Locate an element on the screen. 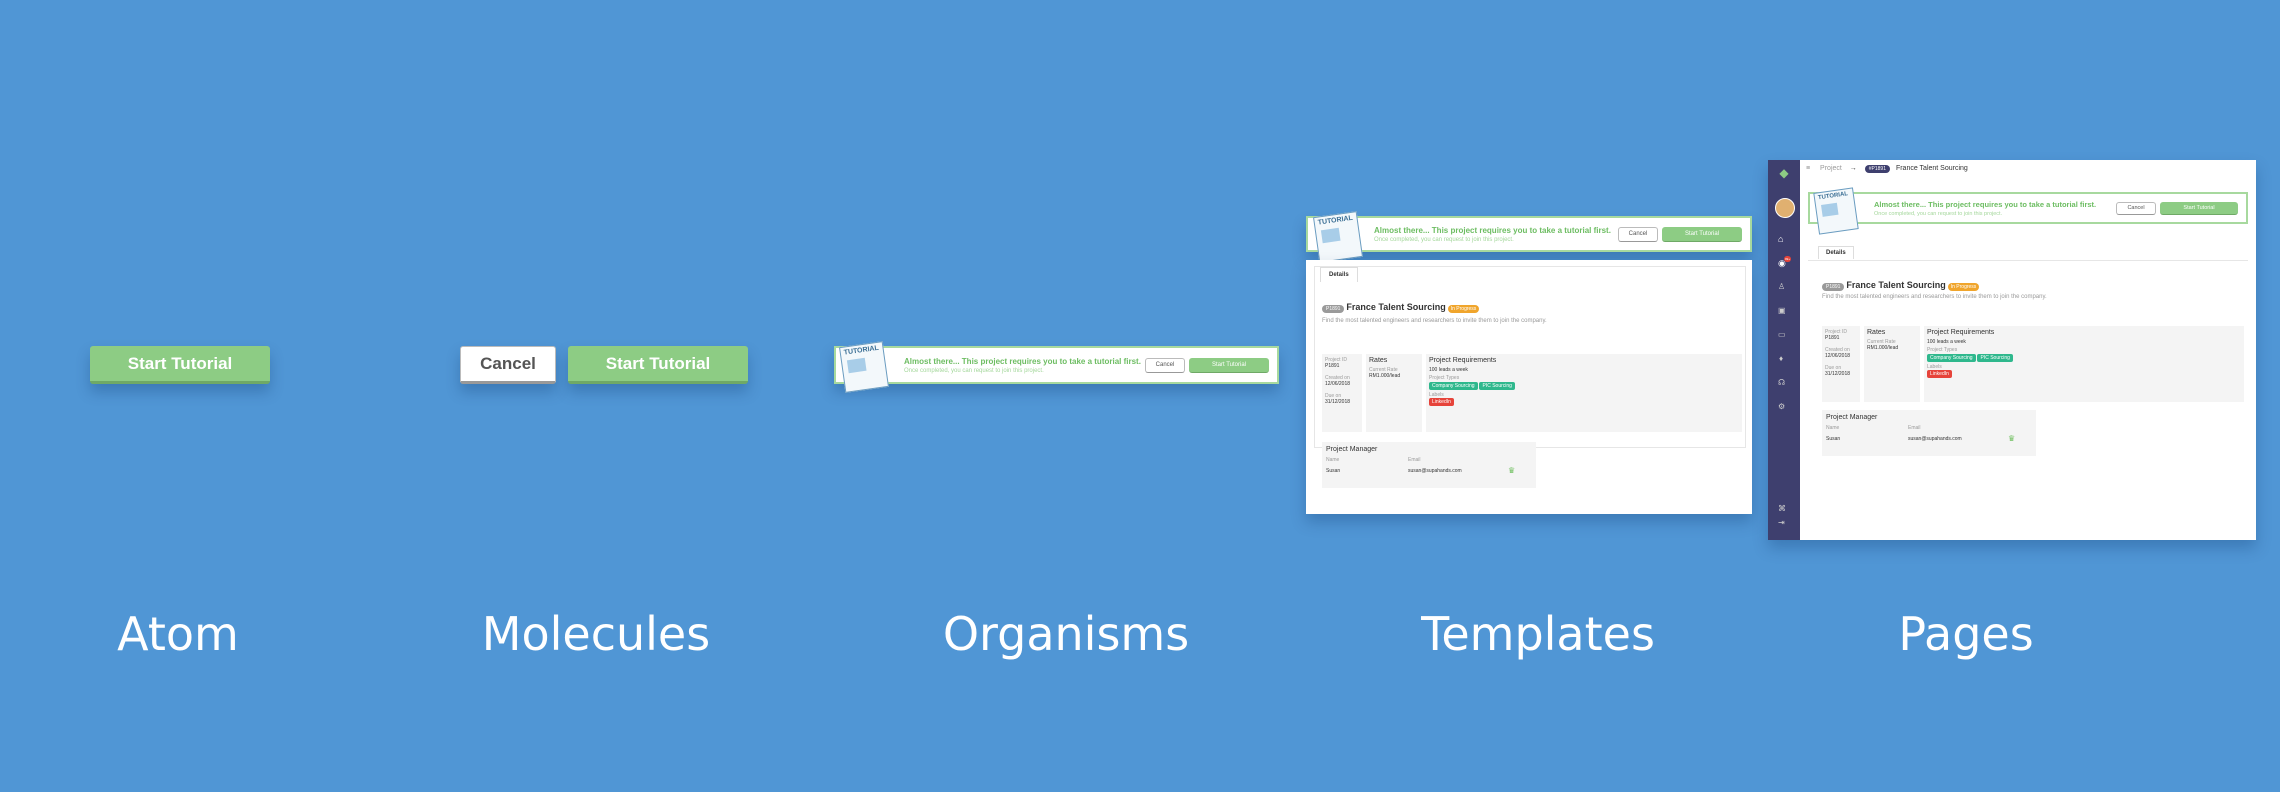 The image size is (2280, 792). page-cancel-button: Cancel is located at coordinates (2136, 208).